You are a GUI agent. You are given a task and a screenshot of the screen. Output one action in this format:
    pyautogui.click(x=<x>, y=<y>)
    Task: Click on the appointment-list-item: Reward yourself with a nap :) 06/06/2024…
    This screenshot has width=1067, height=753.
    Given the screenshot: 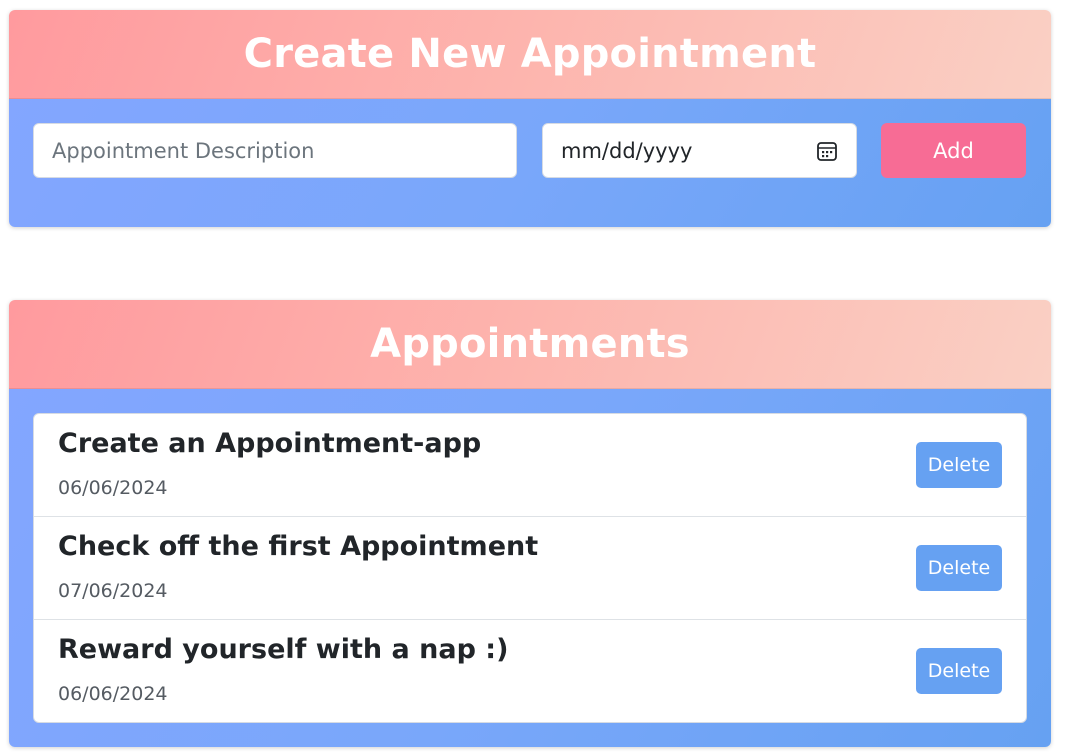 What is the action you would take?
    pyautogui.click(x=530, y=671)
    